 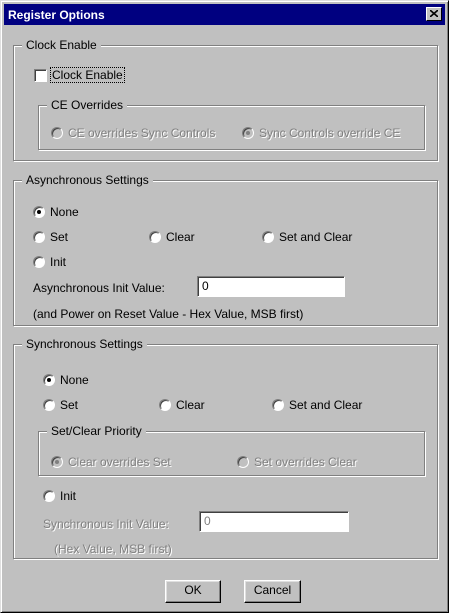 I want to click on async-init-value-label: Asynchronous Init Value:, so click(x=99, y=288).